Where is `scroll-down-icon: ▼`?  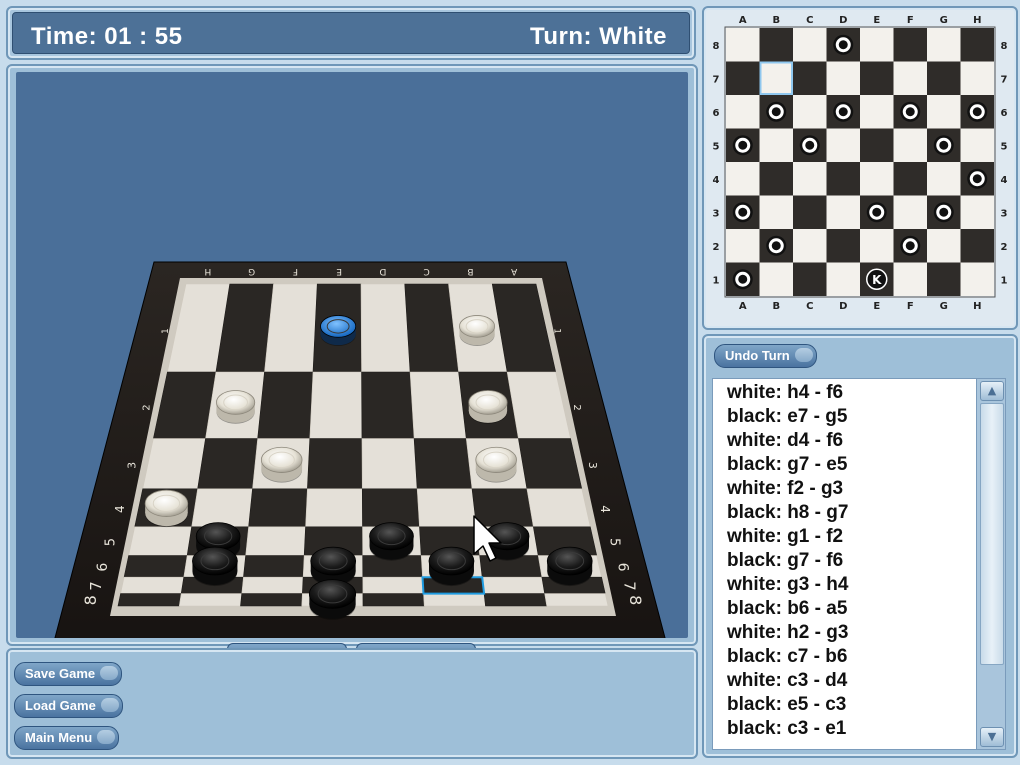
scroll-down-icon: ▼ is located at coordinates (992, 737).